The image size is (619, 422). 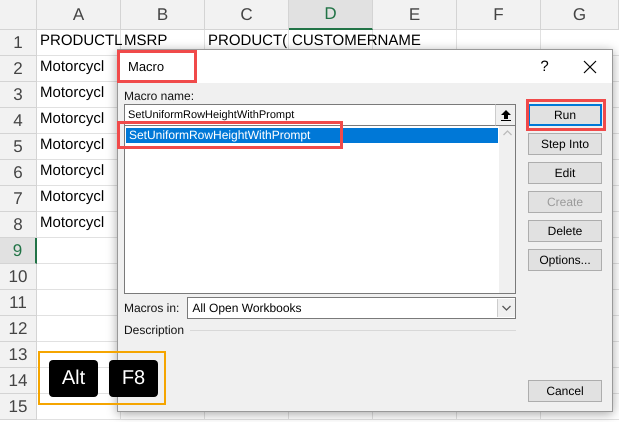 What do you see at coordinates (145, 41) in the screenshot?
I see `table-cell-text: MSRP` at bounding box center [145, 41].